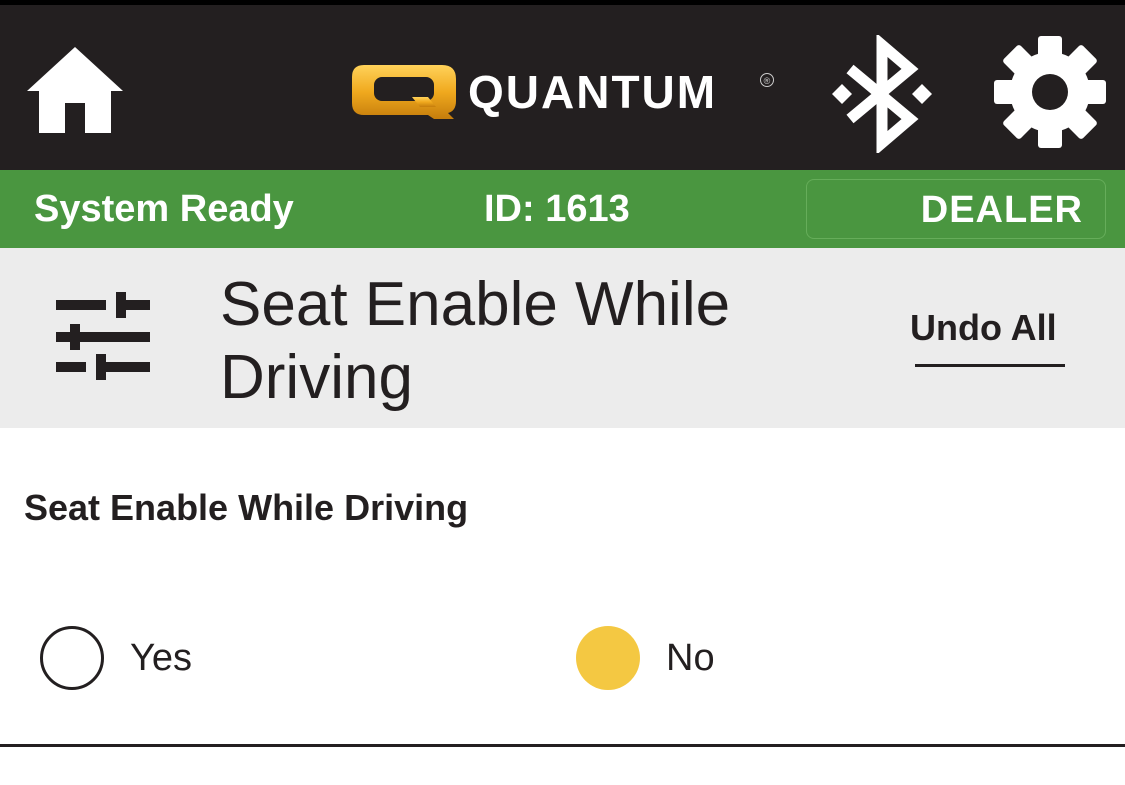  Describe the element at coordinates (990, 365) in the screenshot. I see `undo-all-underline` at that location.